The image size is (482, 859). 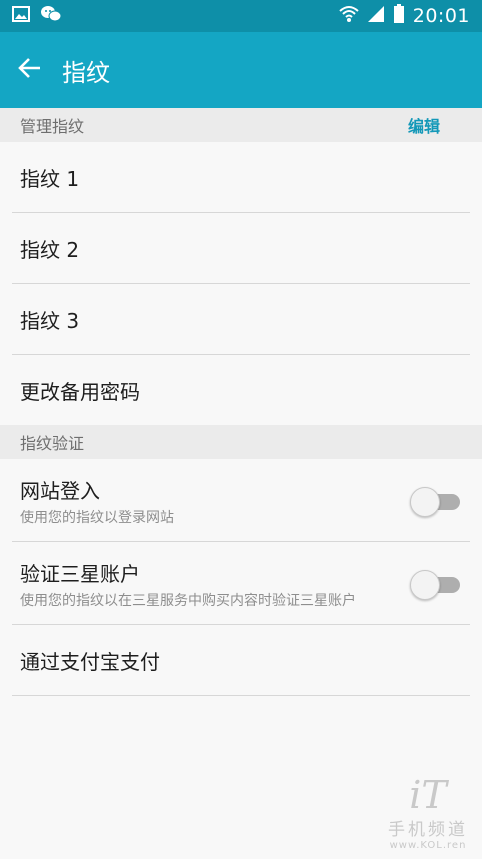 What do you see at coordinates (241, 319) in the screenshot?
I see `fingerprint-item-3: 指纹 3` at bounding box center [241, 319].